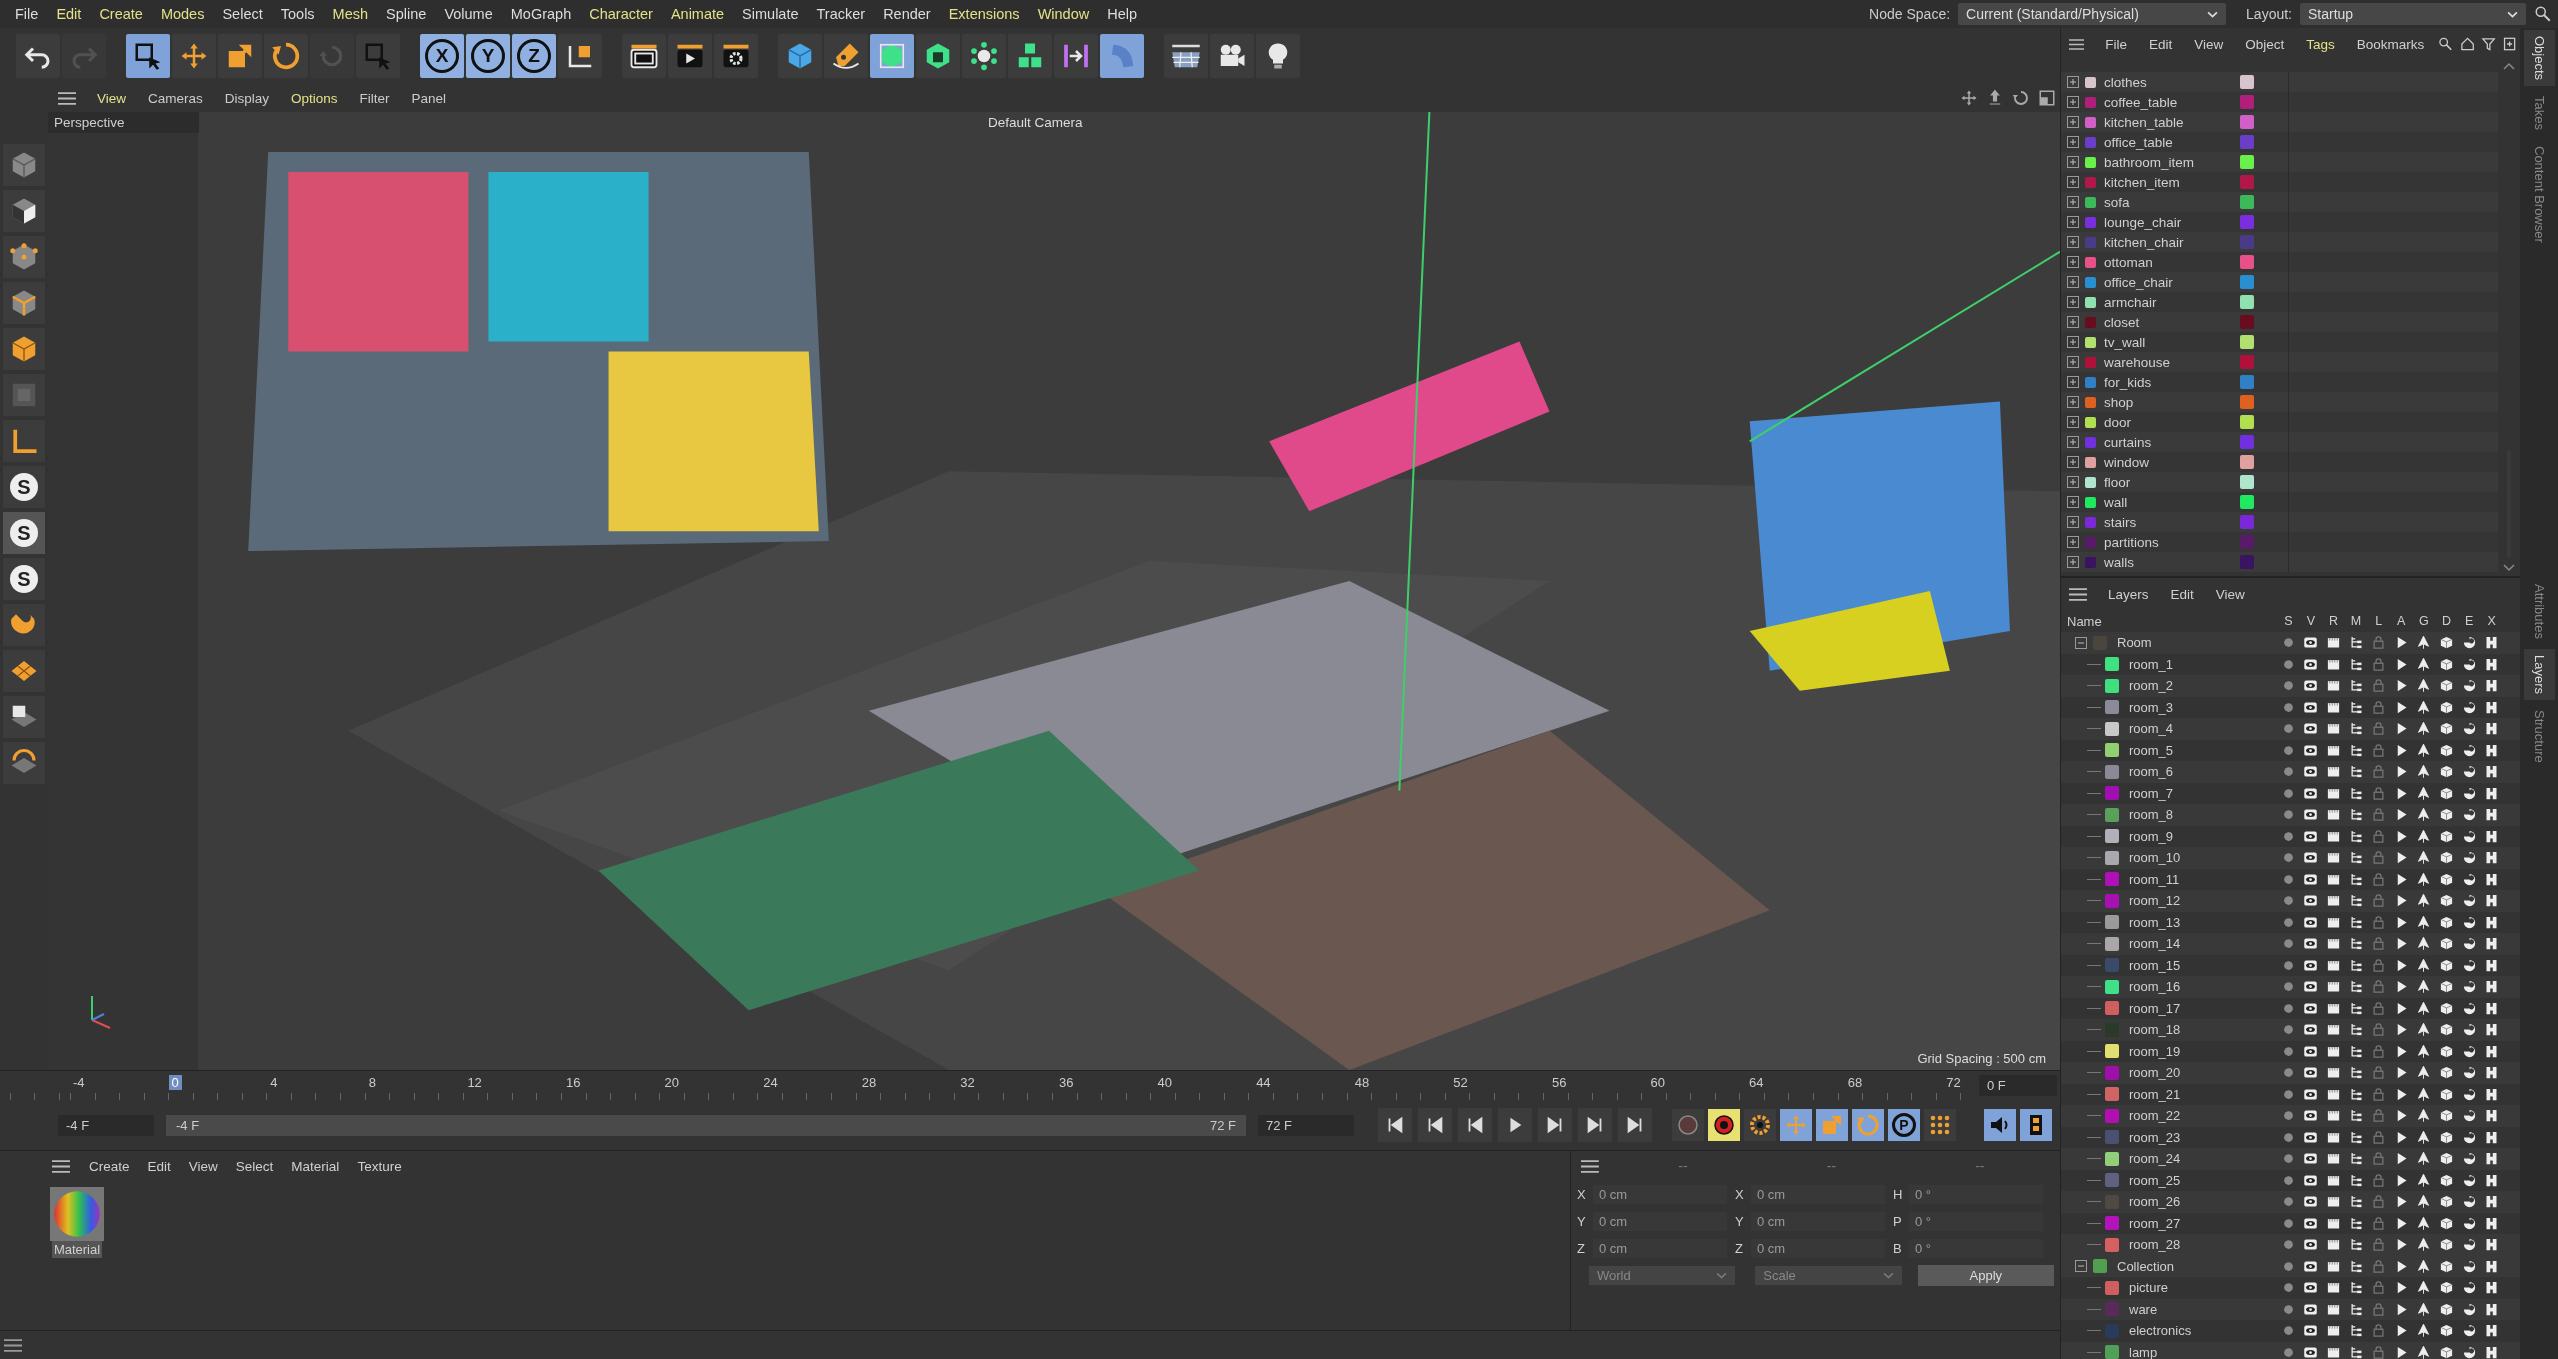  I want to click on side-tab: Objects, so click(2539, 58).